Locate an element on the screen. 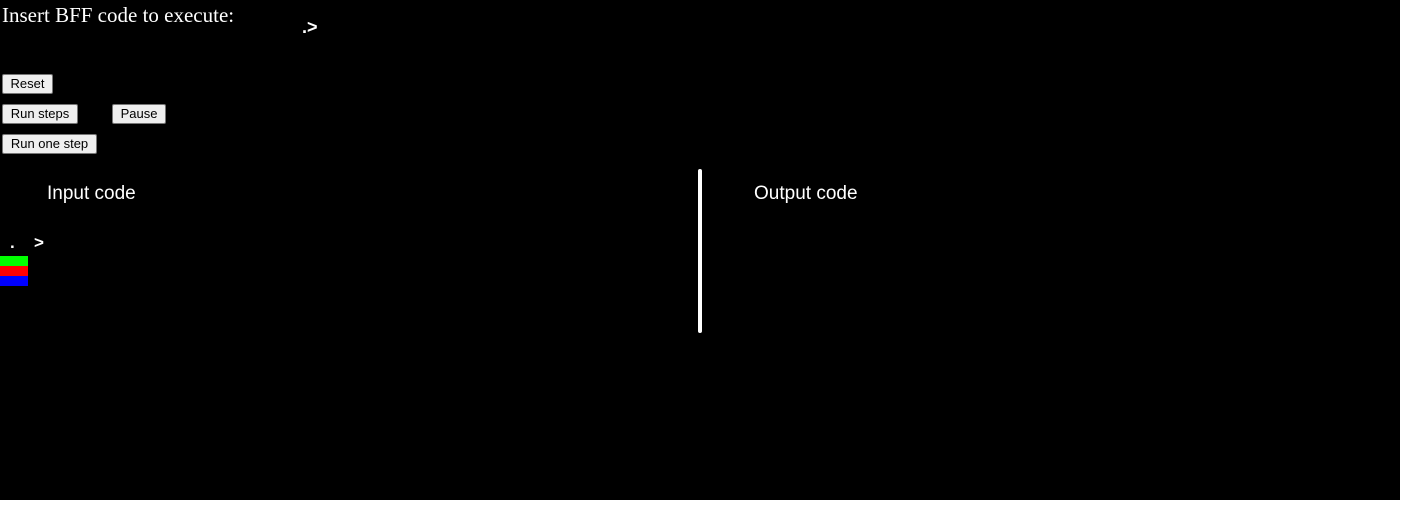  page-title: Insert BFF code to execute: is located at coordinates (118, 15).